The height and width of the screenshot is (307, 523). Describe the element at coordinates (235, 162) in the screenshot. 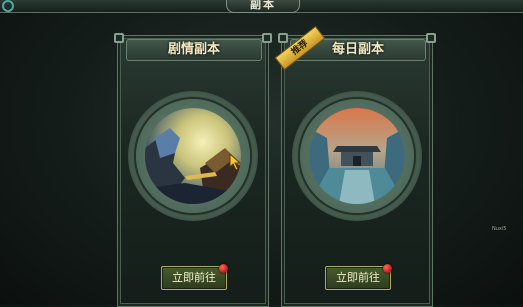

I see `cursor-icon` at that location.